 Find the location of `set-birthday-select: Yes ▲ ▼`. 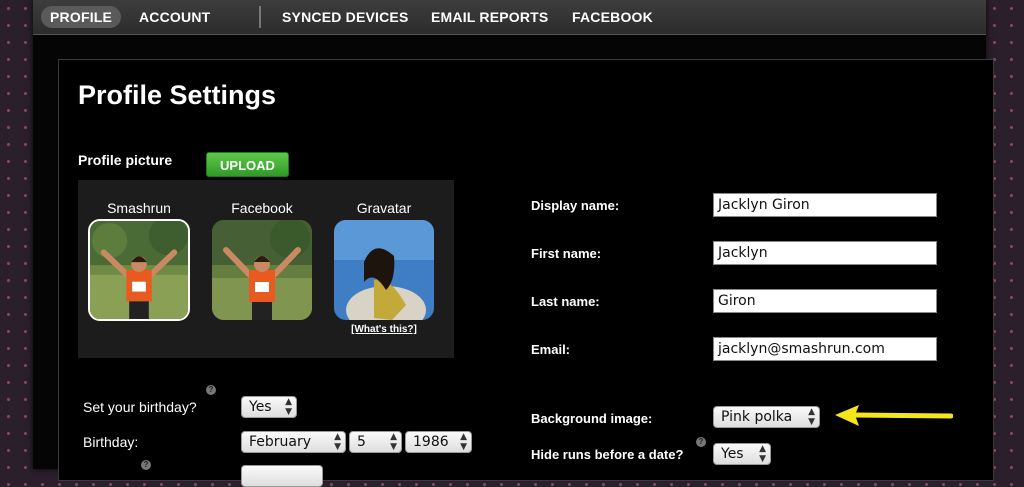

set-birthday-select: Yes ▲ ▼ is located at coordinates (269, 407).